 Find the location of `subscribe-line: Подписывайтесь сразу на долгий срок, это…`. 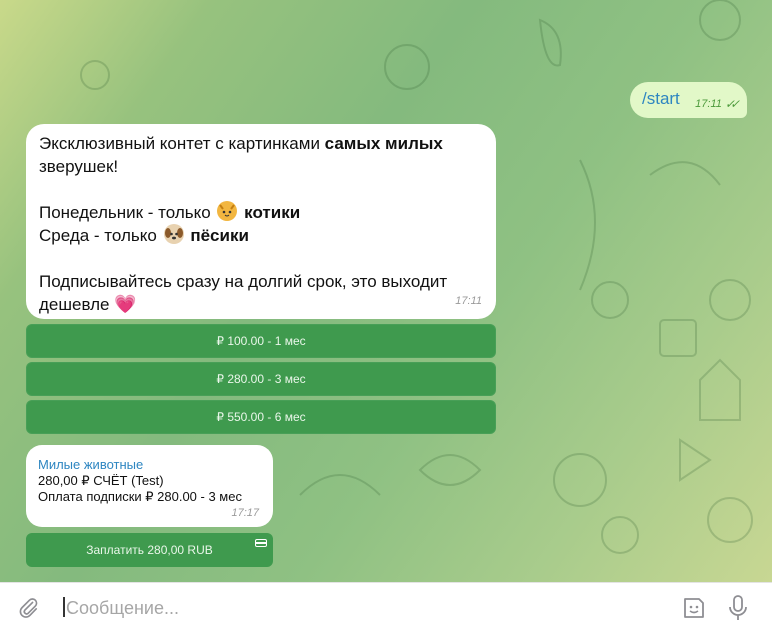

subscribe-line: Подписывайтесь сразу на долгий срок, это… is located at coordinates (243, 281).